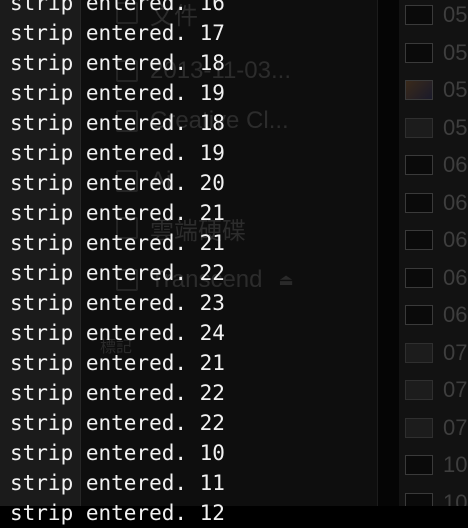  Describe the element at coordinates (117, 483) in the screenshot. I see `terminal-line: strip entered. 11` at that location.